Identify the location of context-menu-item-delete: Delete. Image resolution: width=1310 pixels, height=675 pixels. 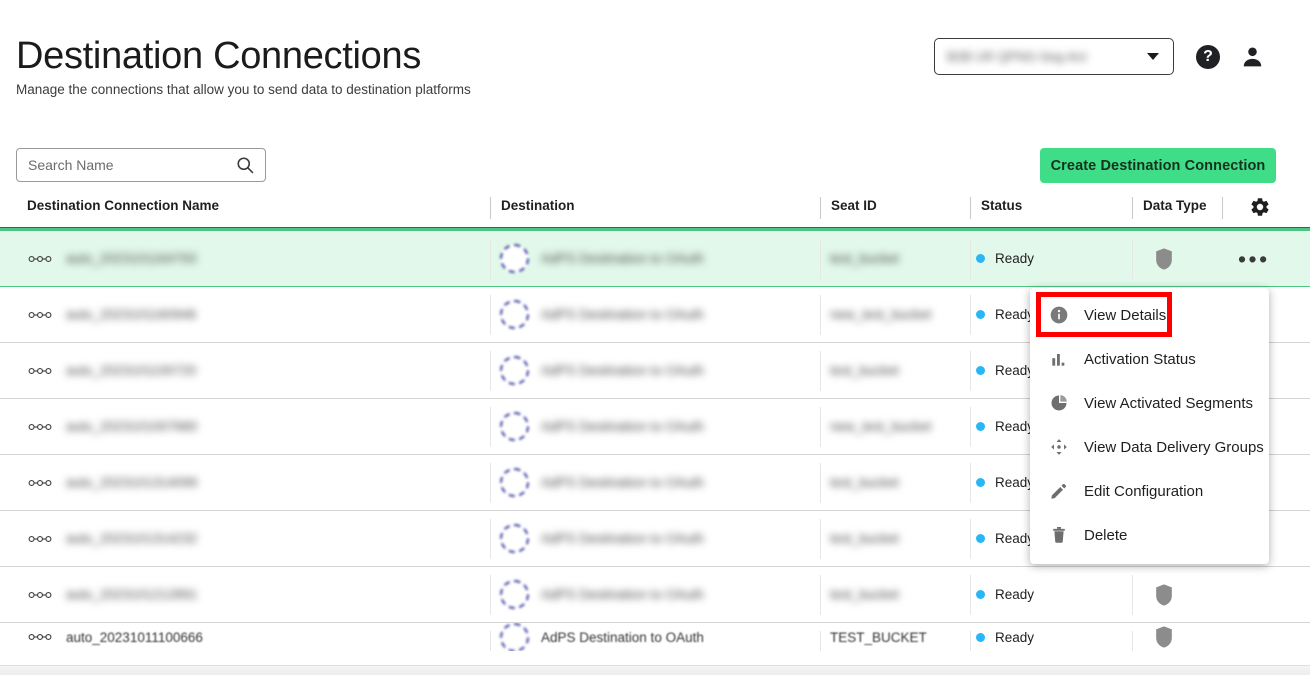
(1149, 535).